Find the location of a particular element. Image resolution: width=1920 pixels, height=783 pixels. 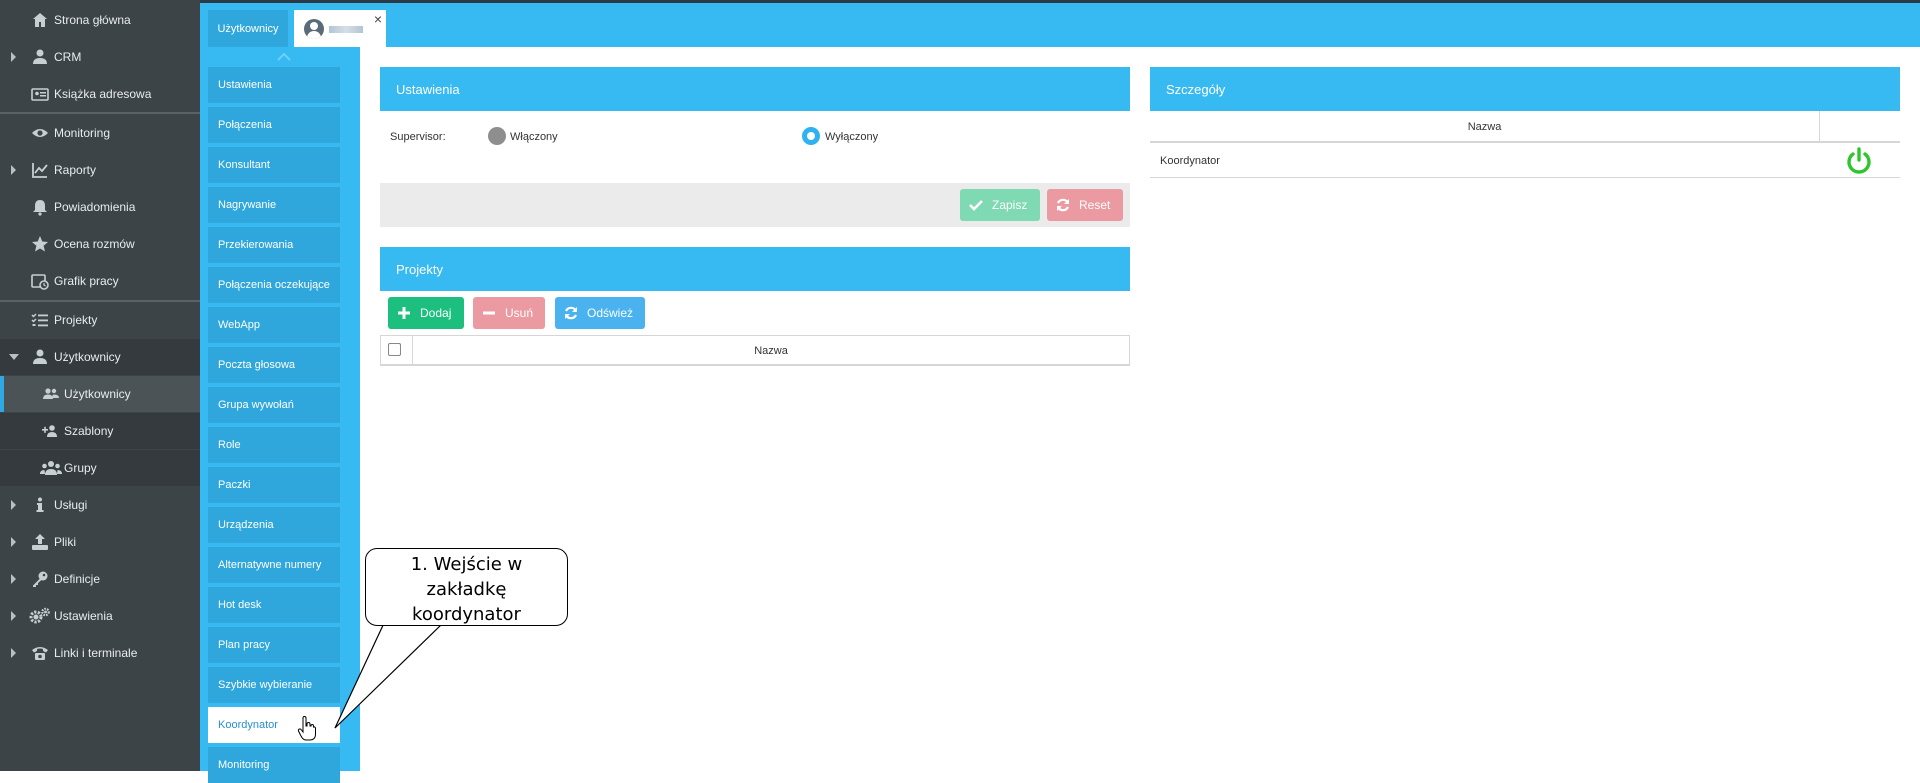

refresh-button: Odśwież is located at coordinates (600, 313).